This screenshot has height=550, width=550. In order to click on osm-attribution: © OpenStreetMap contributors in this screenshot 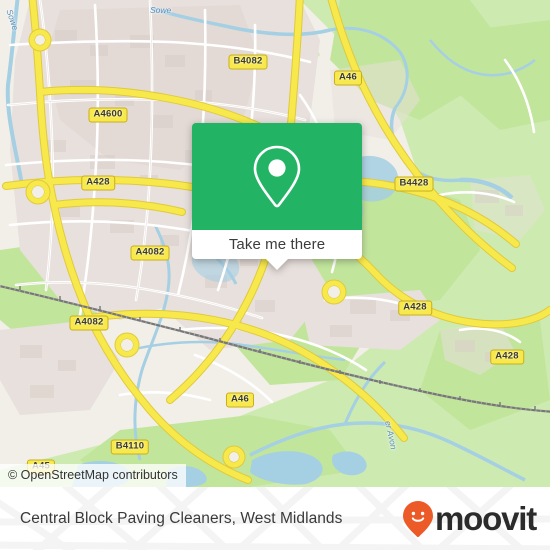, I will do `click(93, 475)`.